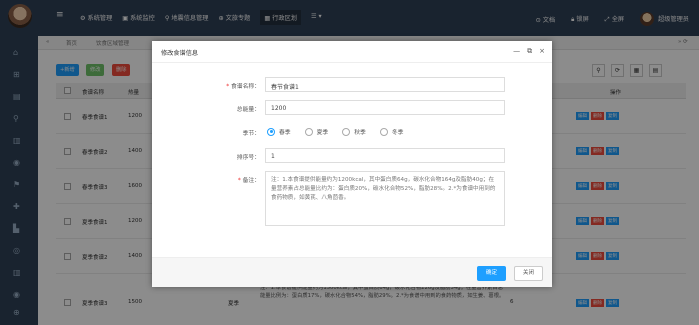 The width and height of the screenshot is (699, 325). What do you see at coordinates (391, 131) in the screenshot?
I see `radio-winter: 冬季` at bounding box center [391, 131].